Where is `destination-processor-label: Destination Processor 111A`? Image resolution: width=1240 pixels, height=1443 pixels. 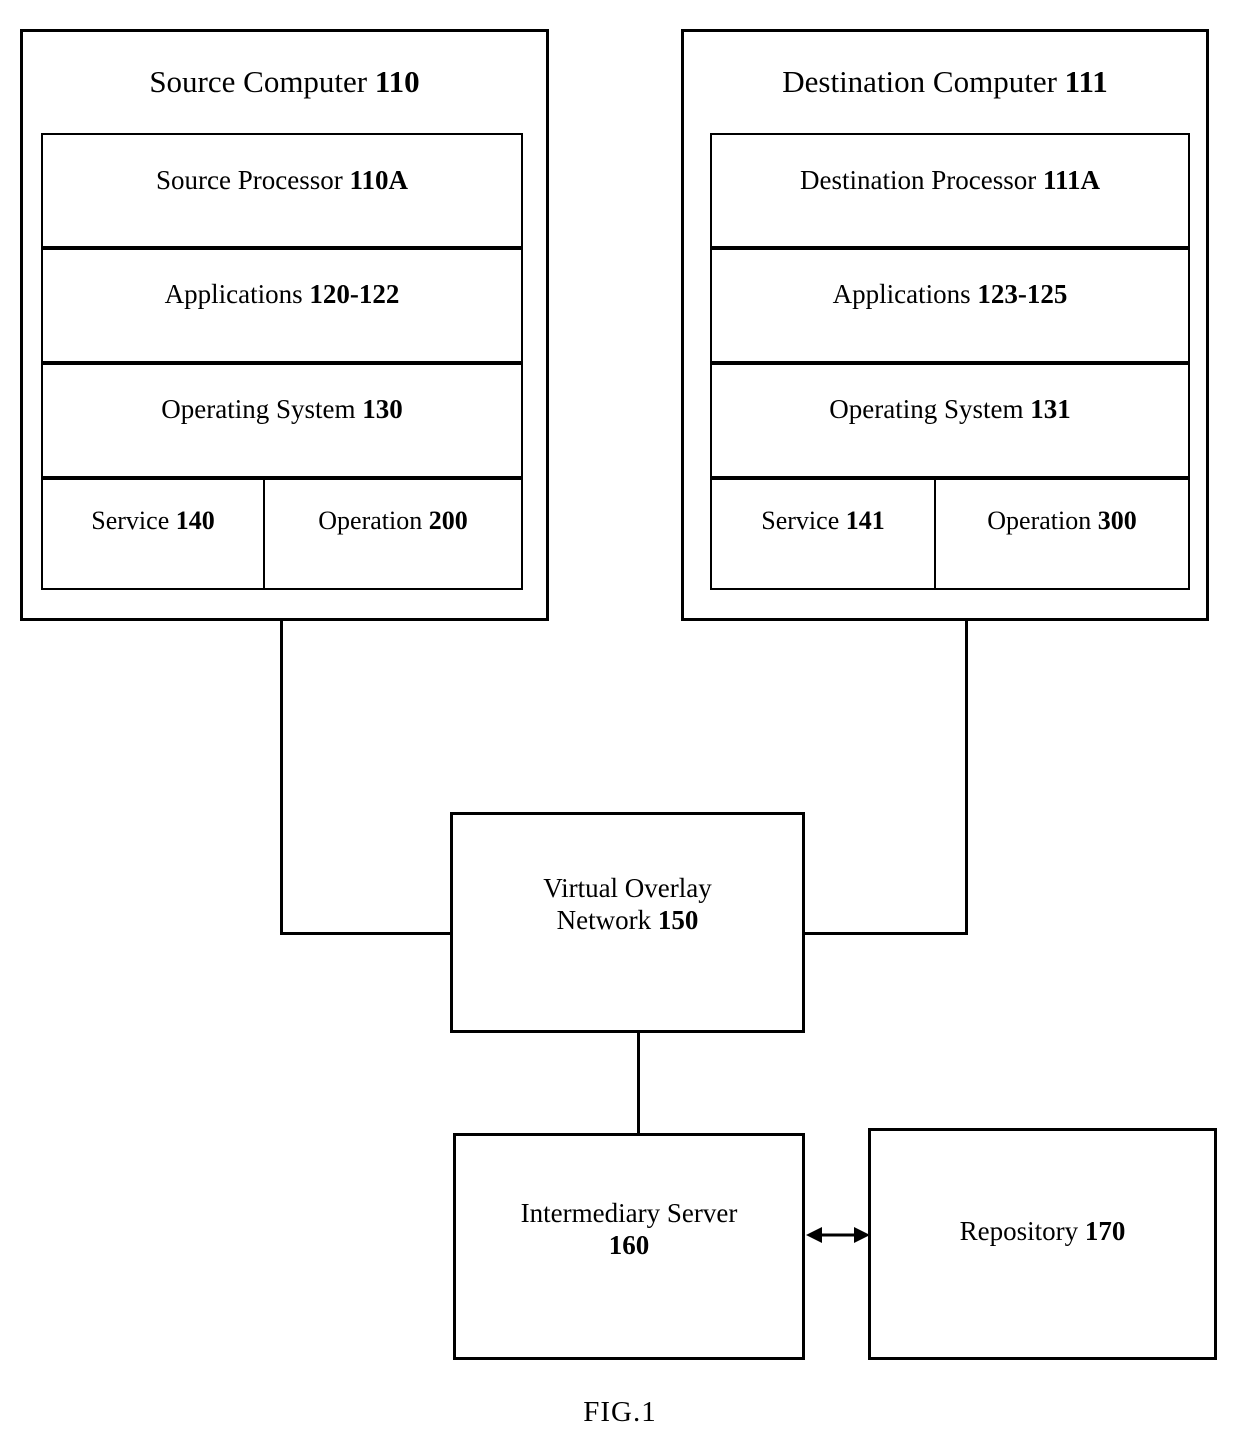
destination-processor-label: Destination Processor 111A is located at coordinates (950, 181).